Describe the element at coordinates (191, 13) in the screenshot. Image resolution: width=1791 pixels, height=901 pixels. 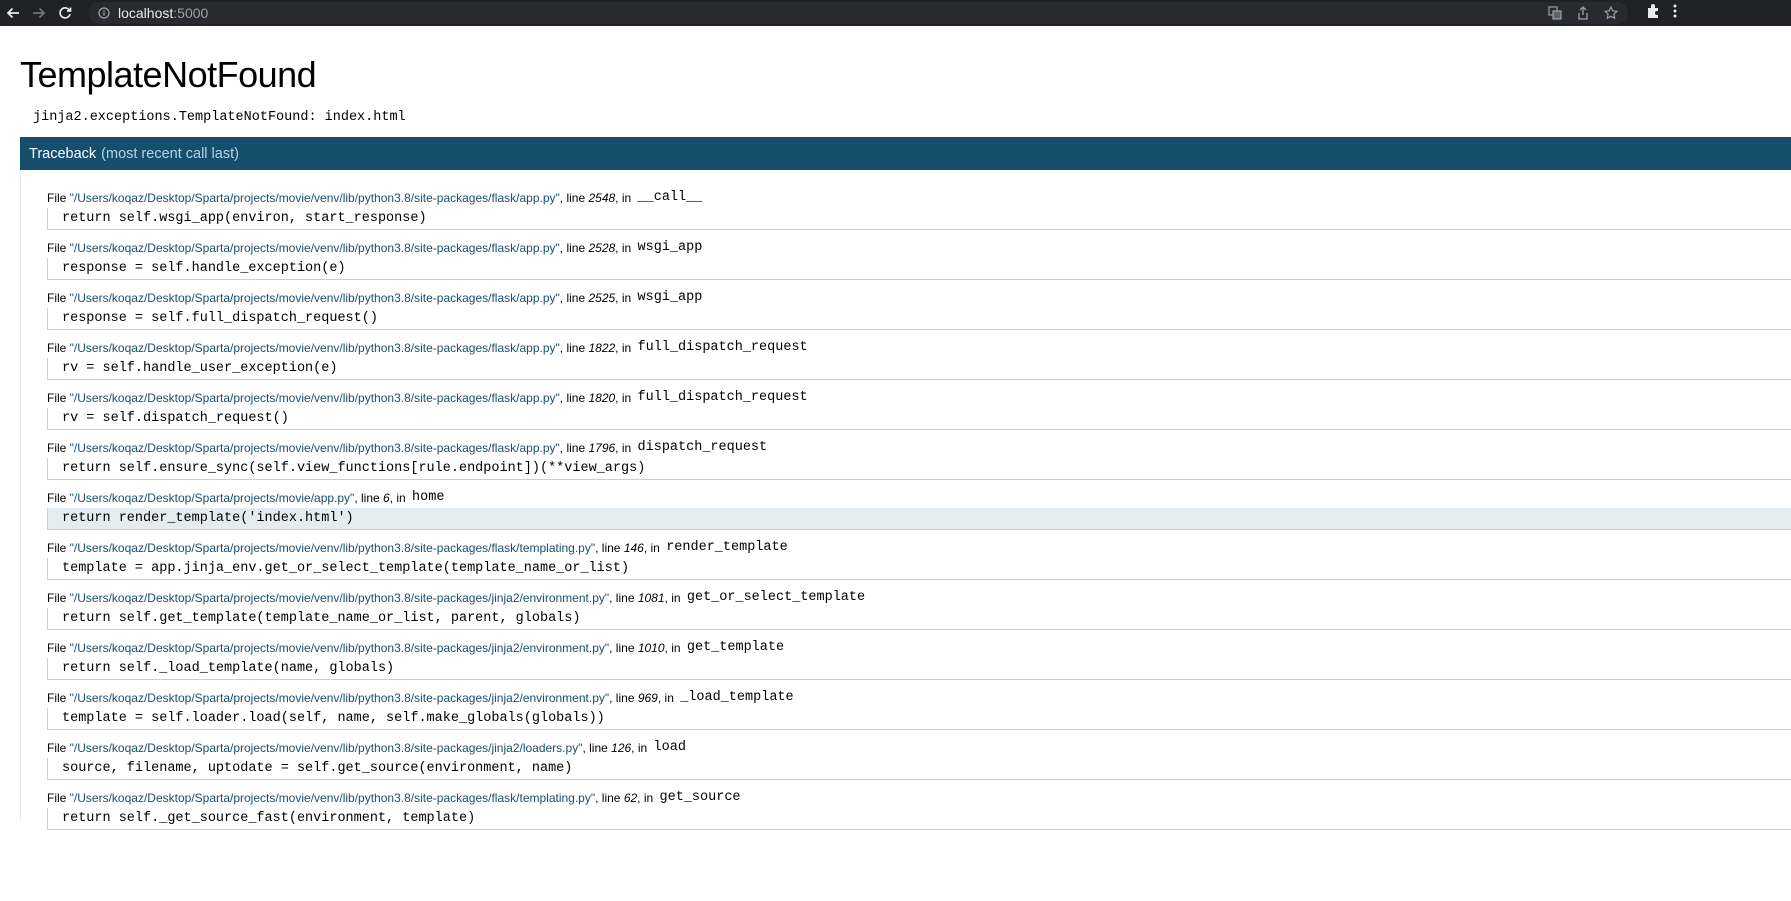
I see `url-port: :5000` at that location.